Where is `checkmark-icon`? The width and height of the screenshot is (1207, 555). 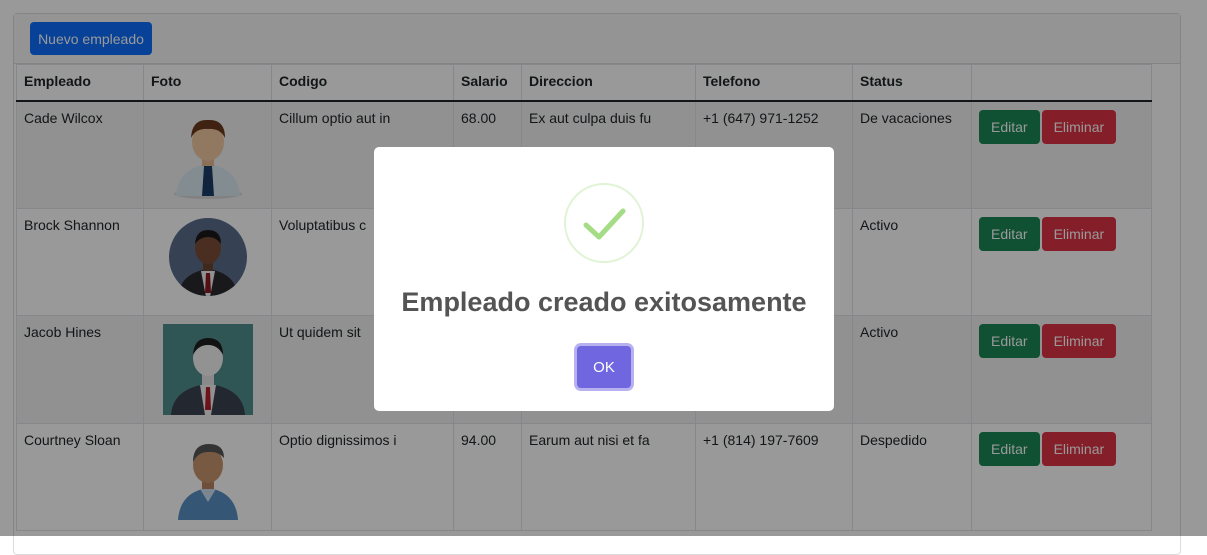 checkmark-icon is located at coordinates (604, 224).